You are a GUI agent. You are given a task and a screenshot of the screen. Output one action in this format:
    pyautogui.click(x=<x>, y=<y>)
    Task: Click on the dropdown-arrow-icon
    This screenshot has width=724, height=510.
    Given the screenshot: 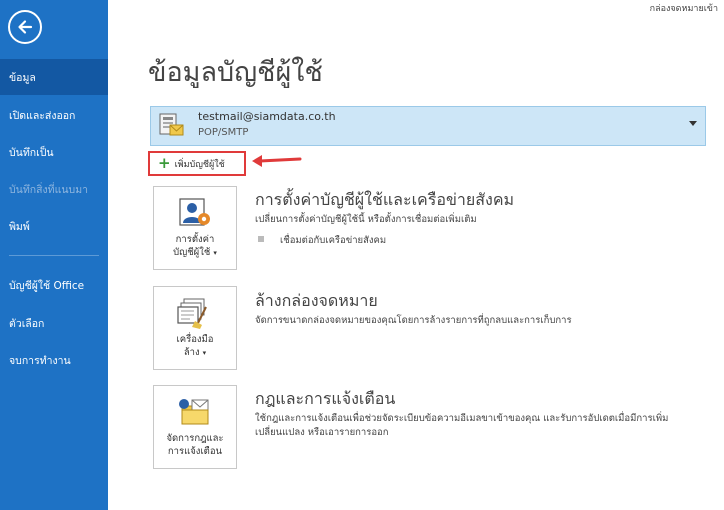 What is the action you would take?
    pyautogui.click(x=693, y=123)
    